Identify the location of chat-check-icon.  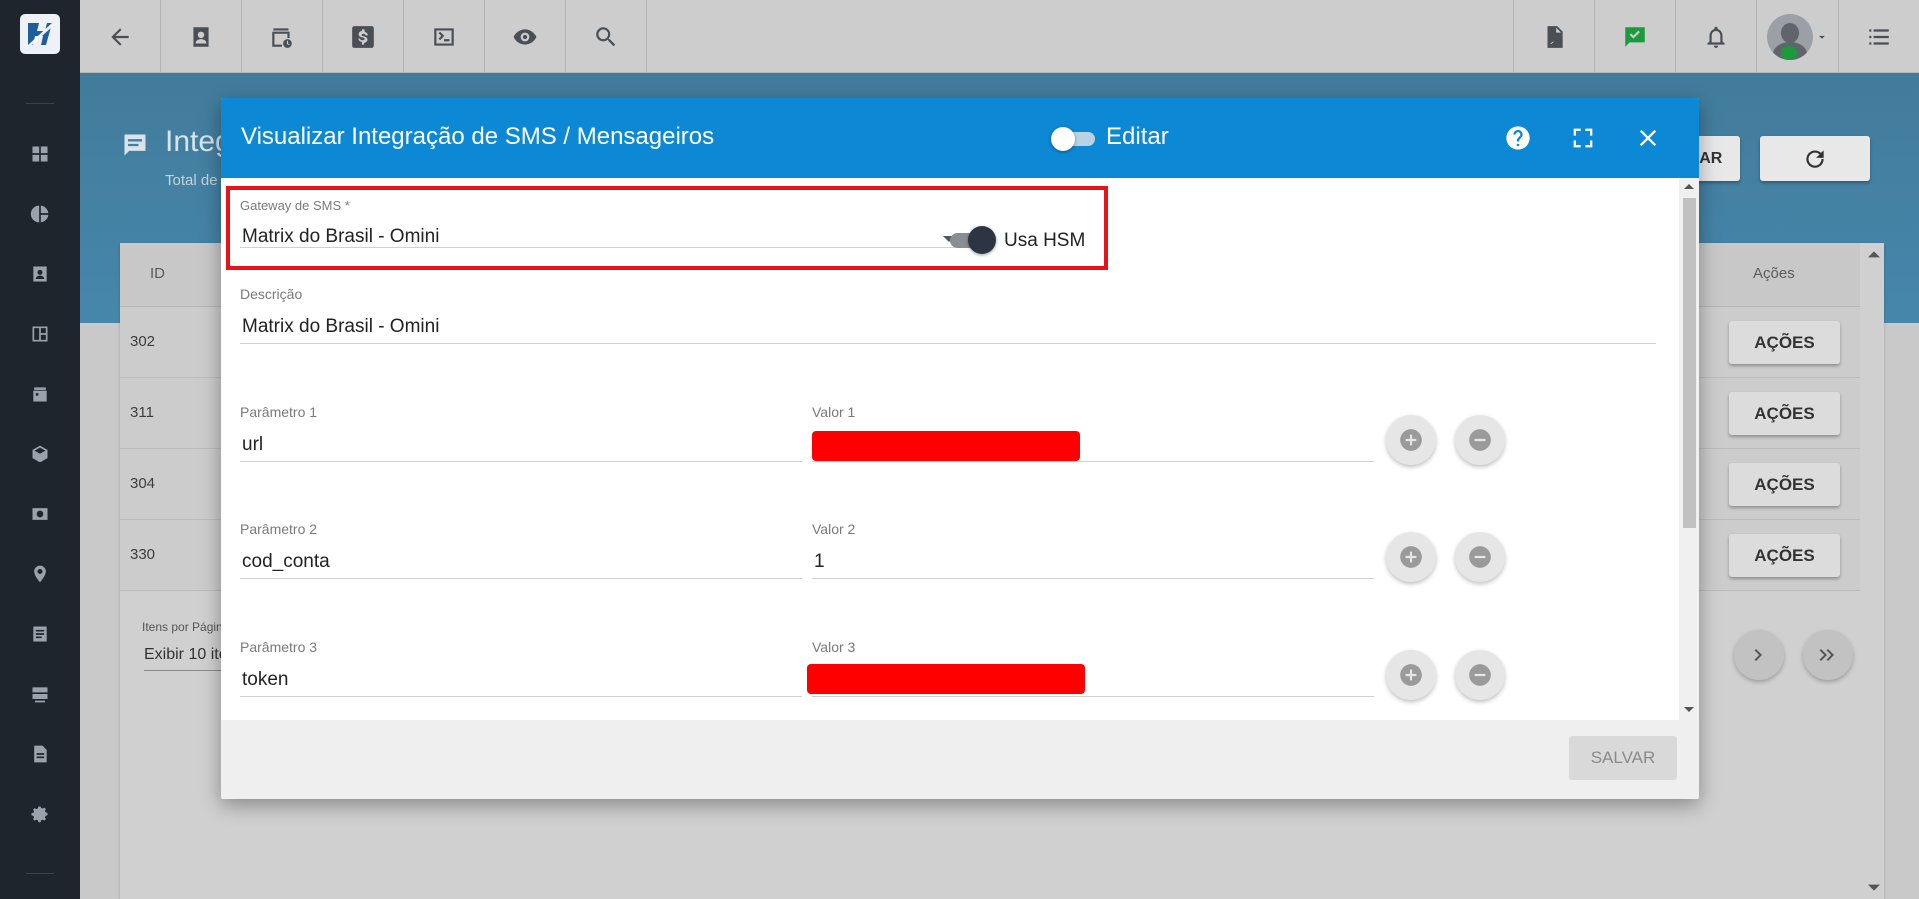
(1635, 36).